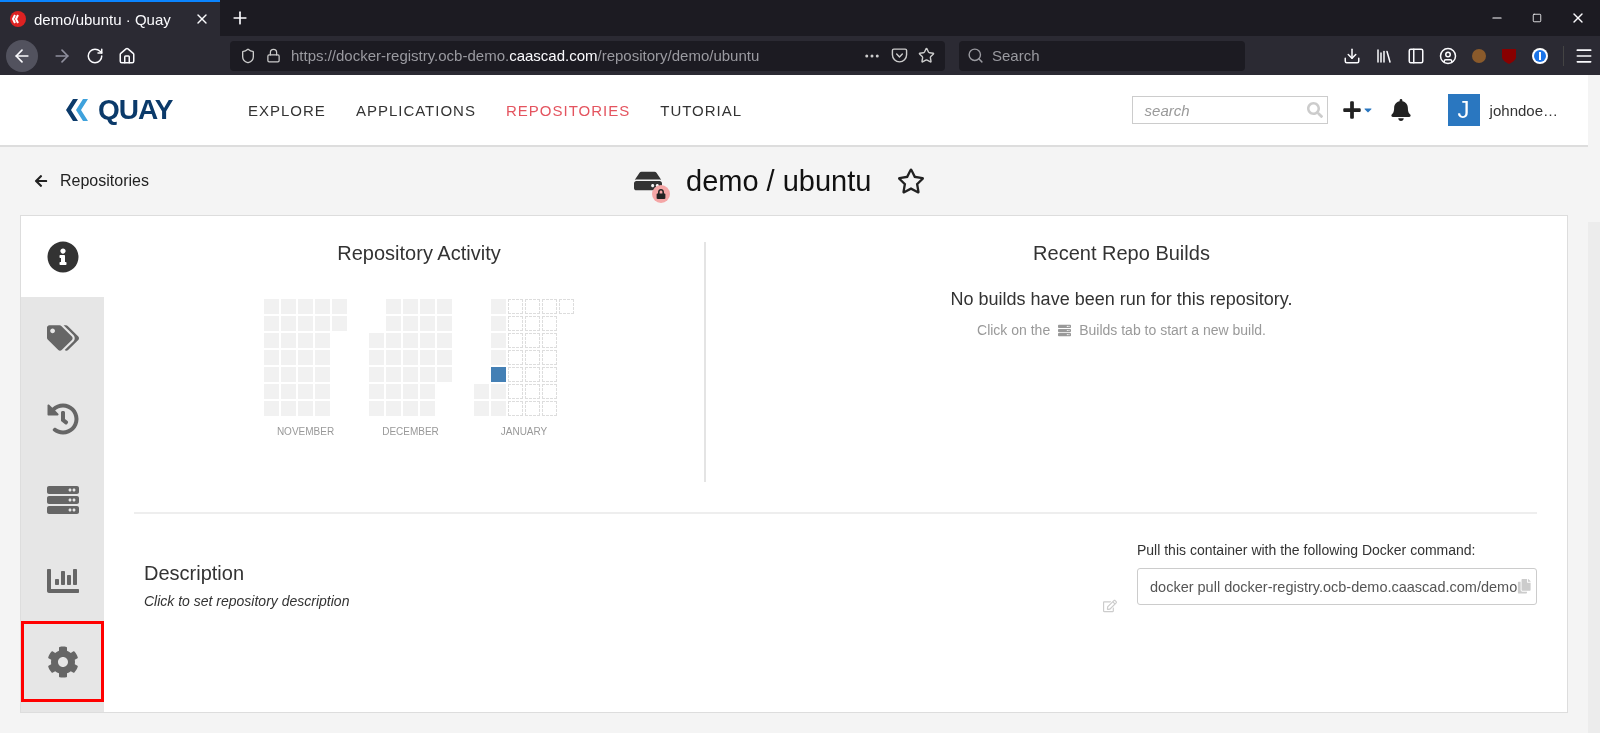 This screenshot has height=733, width=1600. Describe the element at coordinates (1352, 55) in the screenshot. I see `download-icon` at that location.